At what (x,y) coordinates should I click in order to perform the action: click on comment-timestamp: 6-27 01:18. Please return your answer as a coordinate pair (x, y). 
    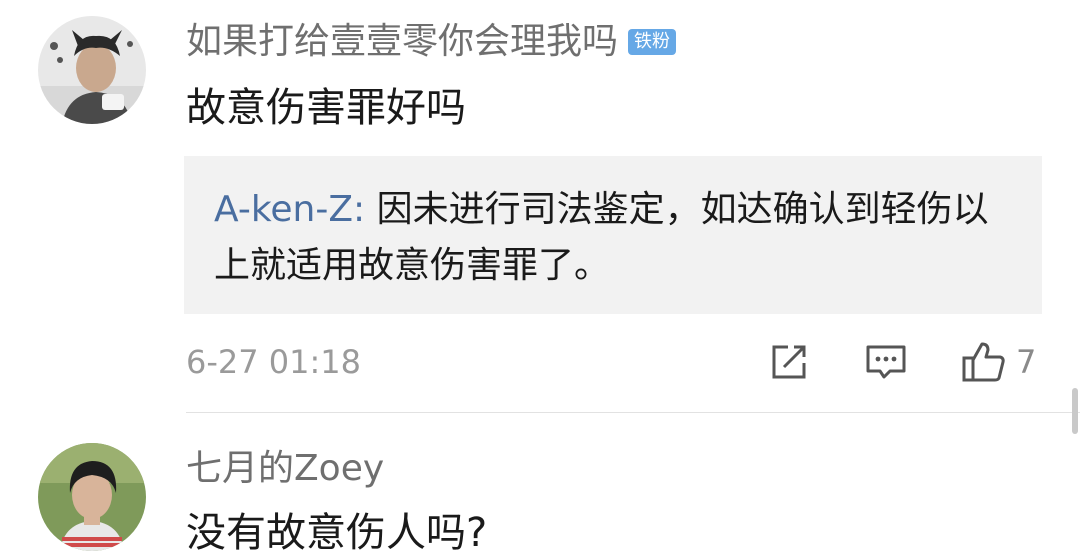
    Looking at the image, I should click on (274, 362).